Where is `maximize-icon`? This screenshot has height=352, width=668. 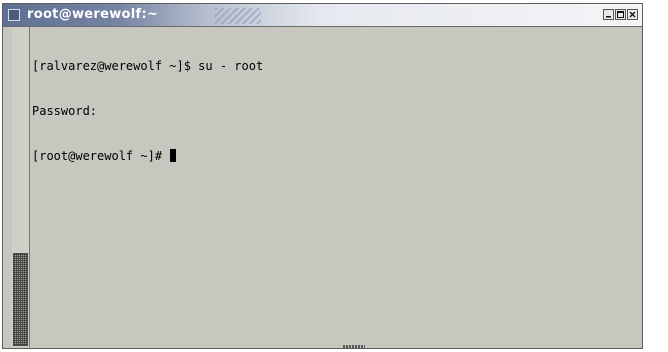 maximize-icon is located at coordinates (620, 14).